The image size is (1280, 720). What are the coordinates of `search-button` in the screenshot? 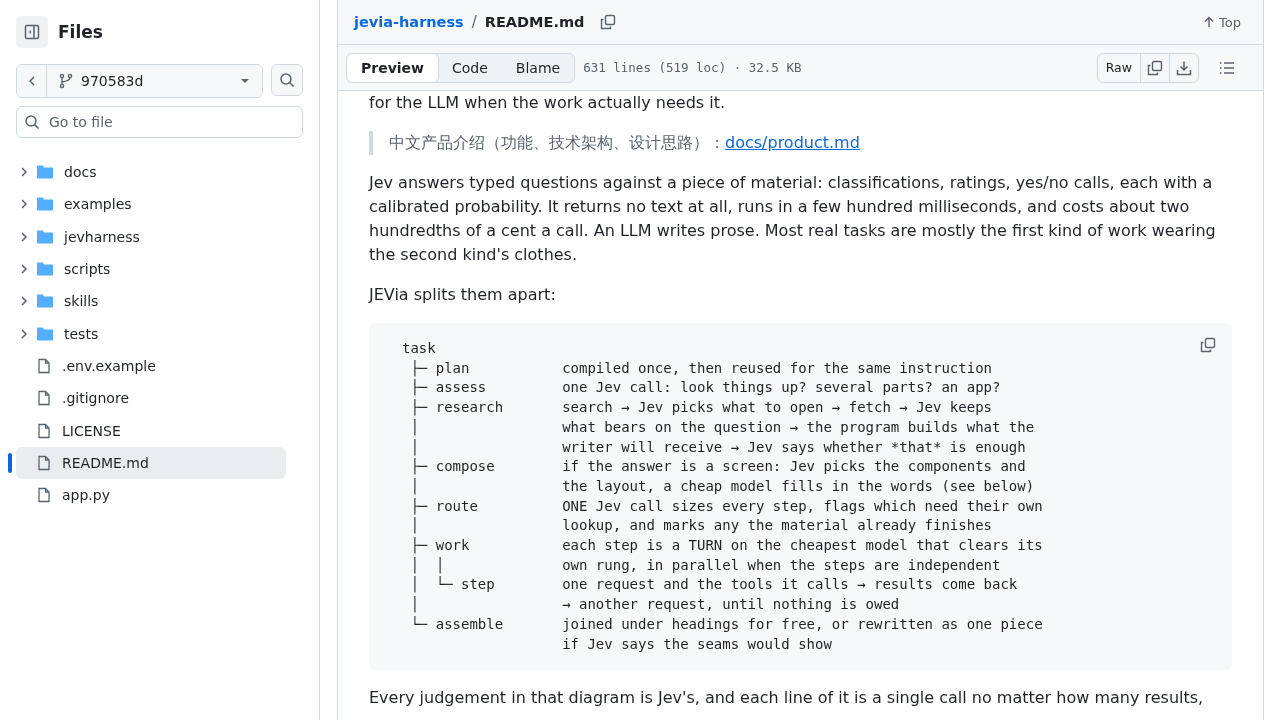 It's located at (287, 80).